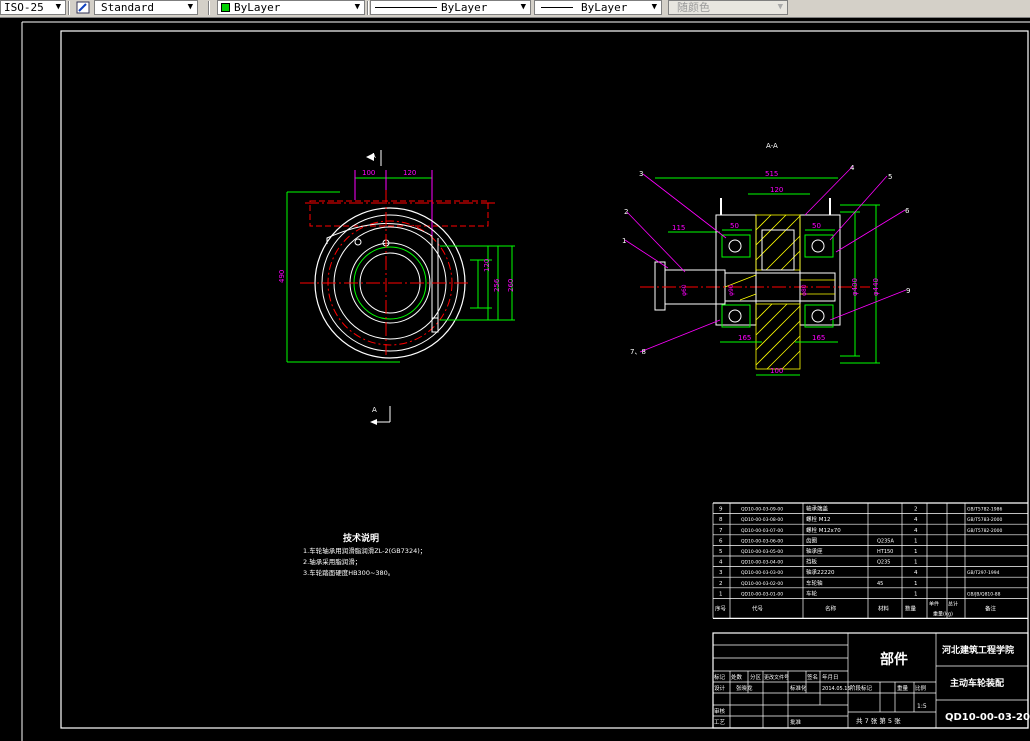 This screenshot has width=1030, height=741. Describe the element at coordinates (916, 510) in the screenshot. I see `parts-row-qty: 2` at that location.